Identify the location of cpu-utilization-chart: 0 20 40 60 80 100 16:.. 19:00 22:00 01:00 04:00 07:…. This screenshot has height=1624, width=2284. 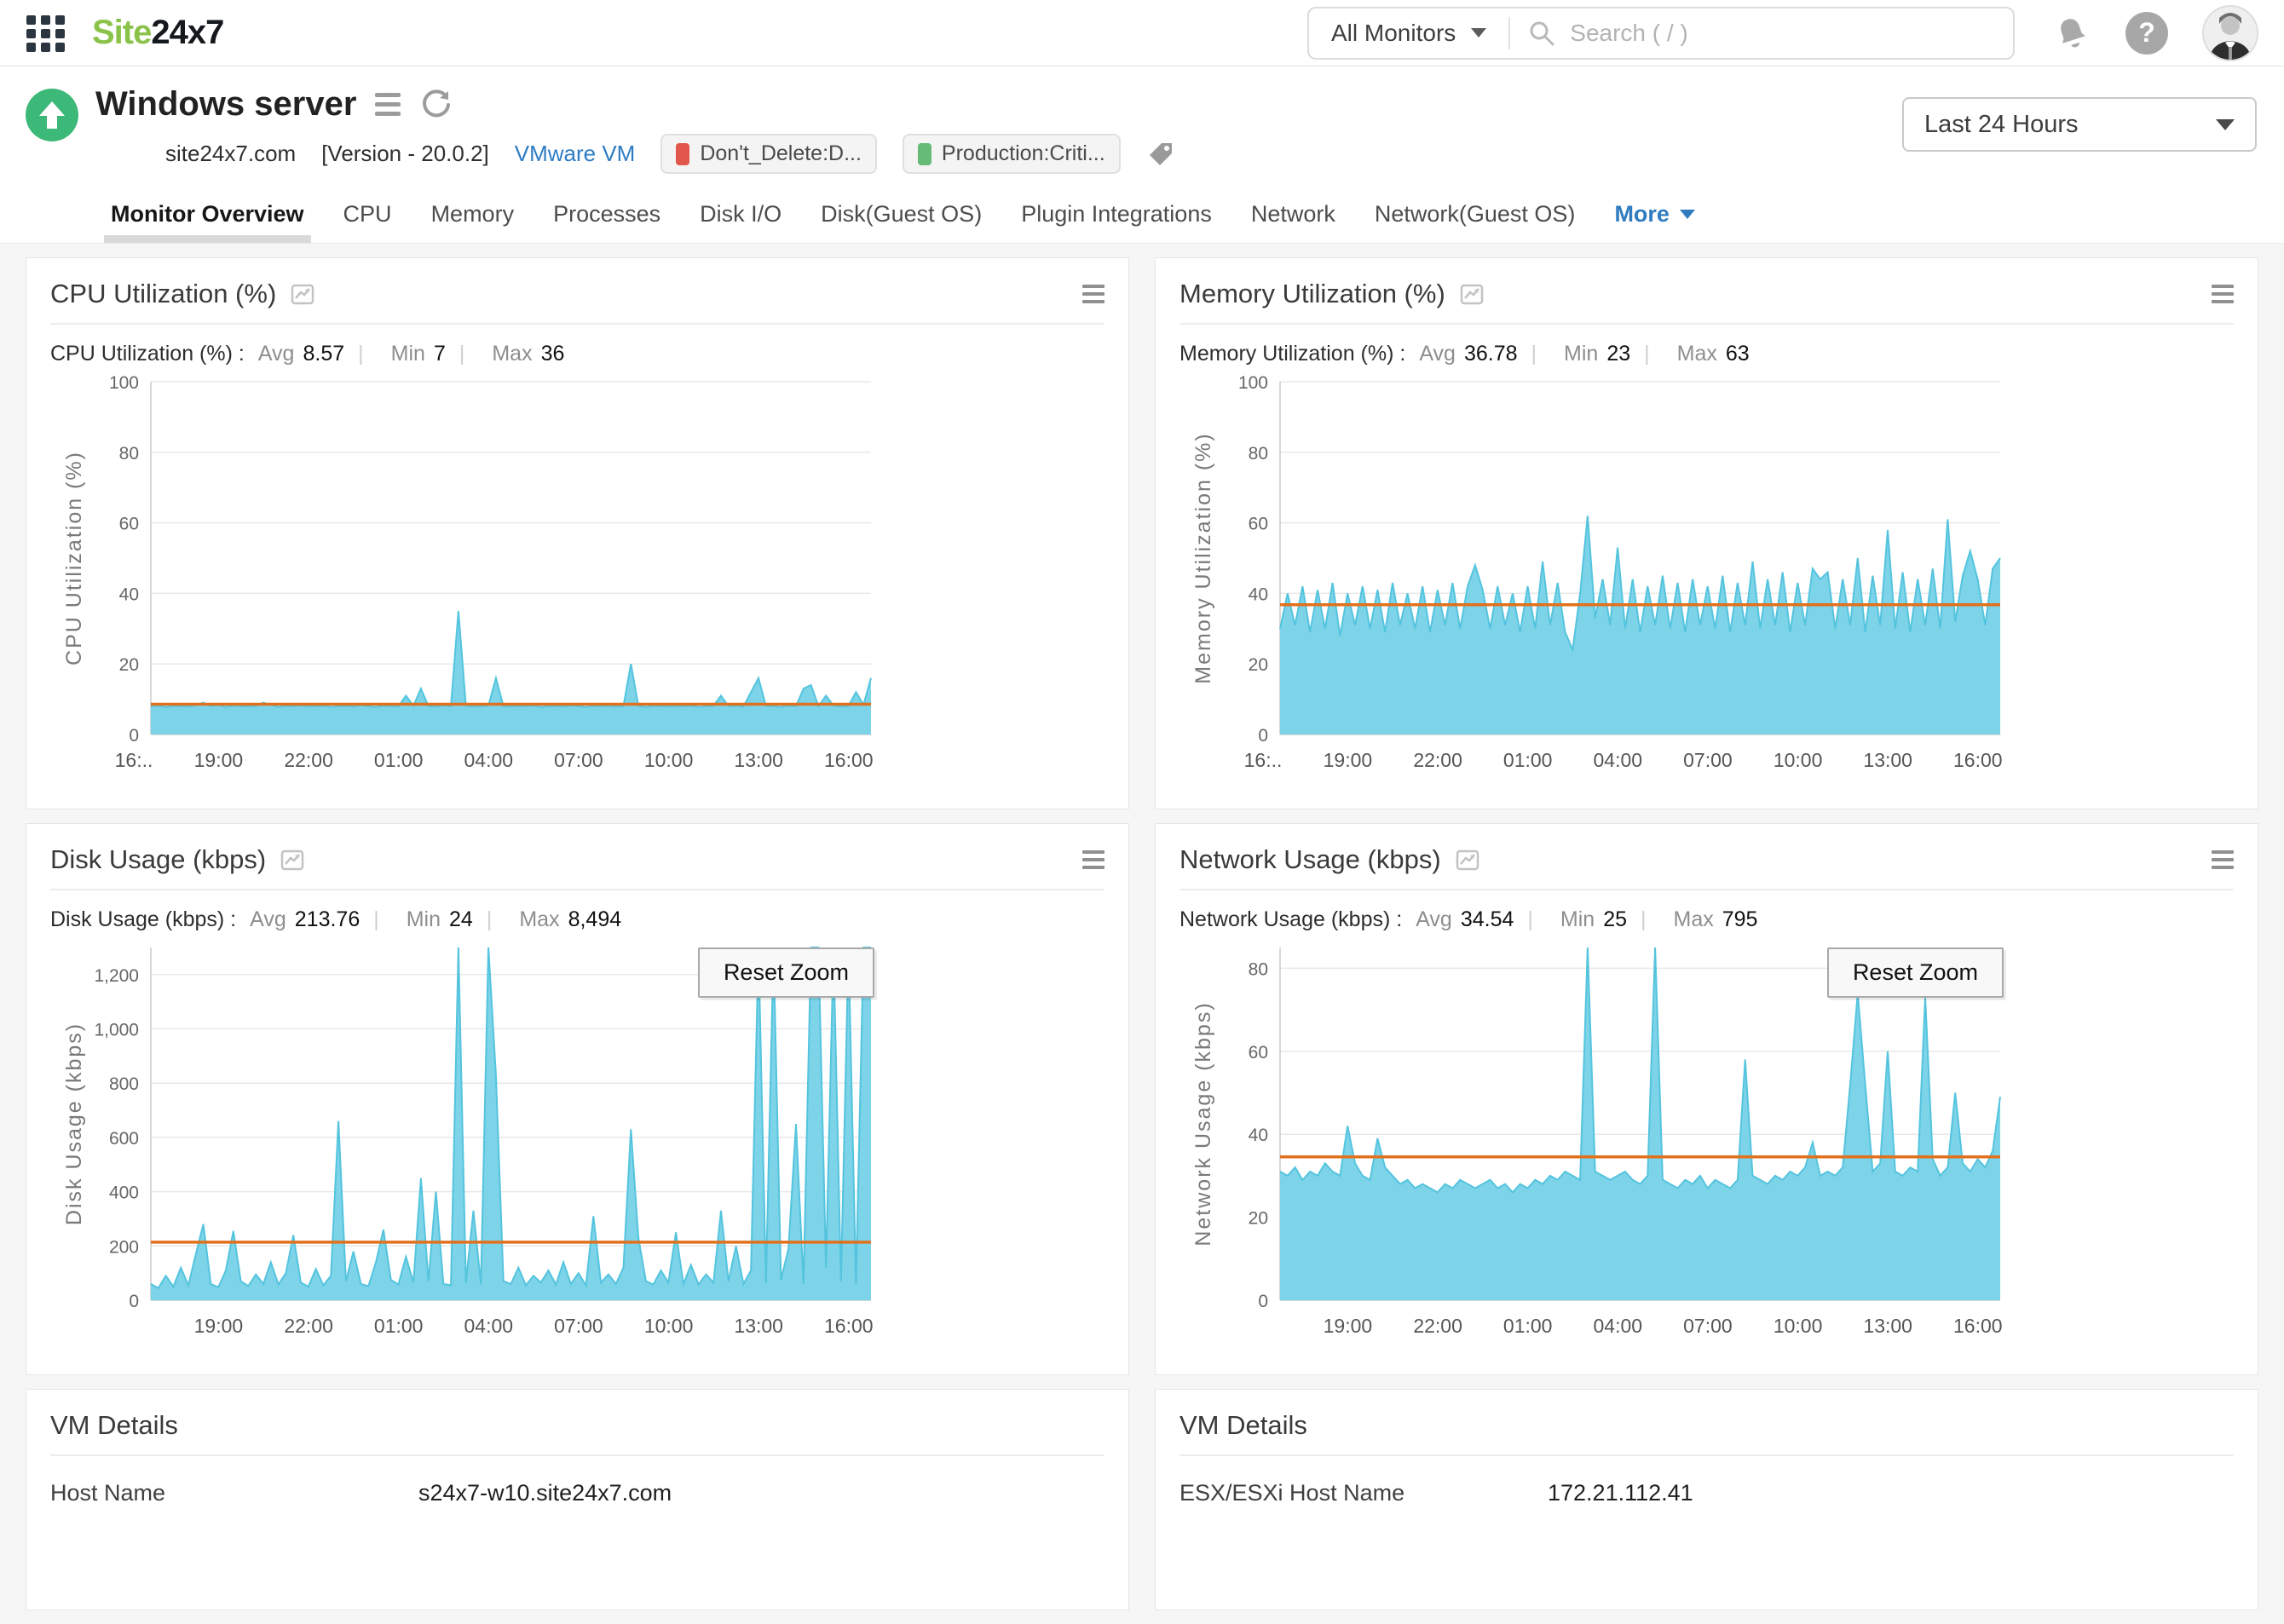
(480, 581).